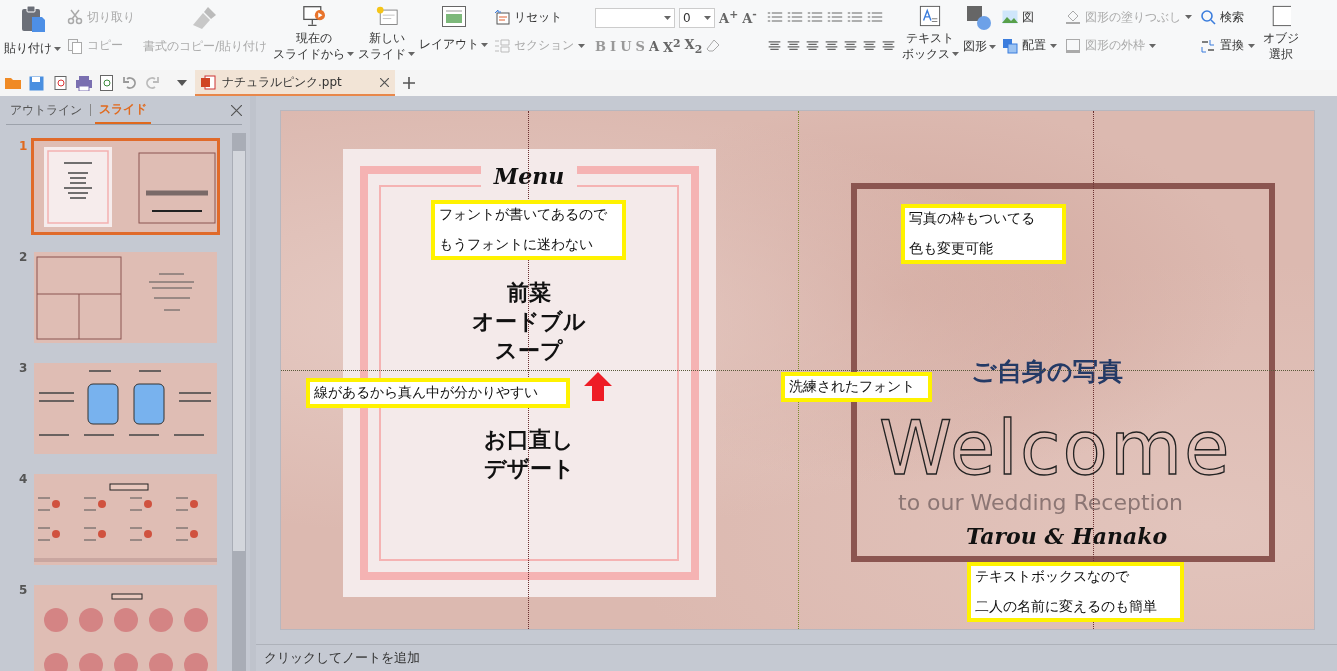 This screenshot has height=671, width=1337. I want to click on scissors-icon, so click(75, 17).